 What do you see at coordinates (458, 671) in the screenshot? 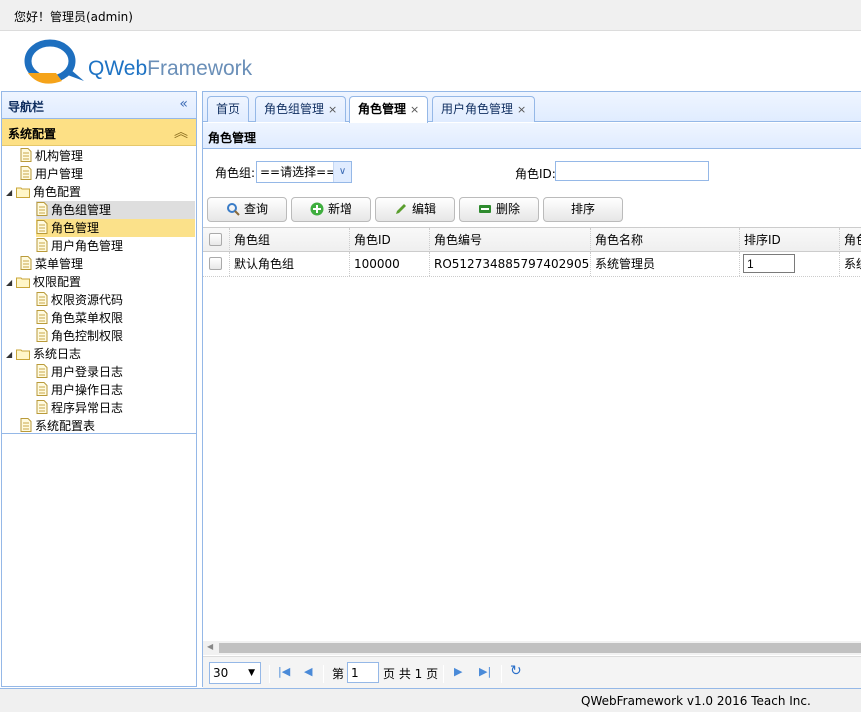
I see `next-page-icon: ▶` at bounding box center [458, 671].